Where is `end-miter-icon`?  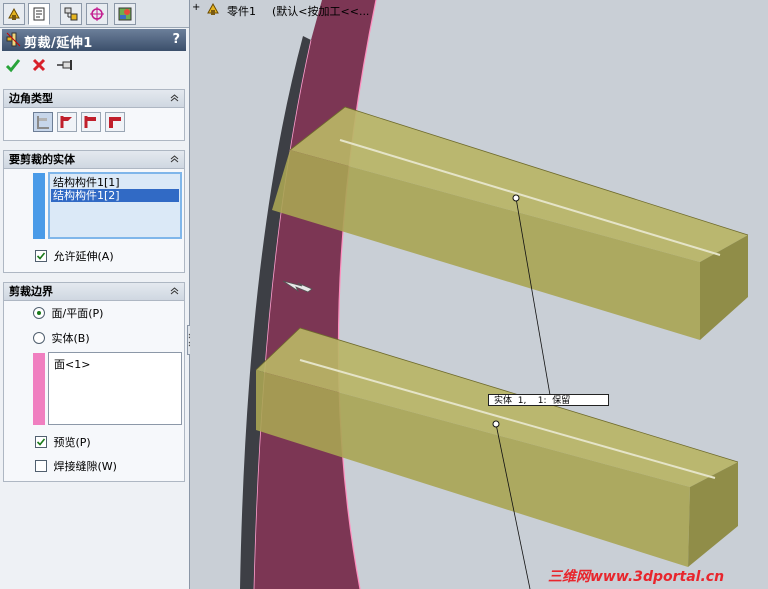
end-miter-icon is located at coordinates (66, 122).